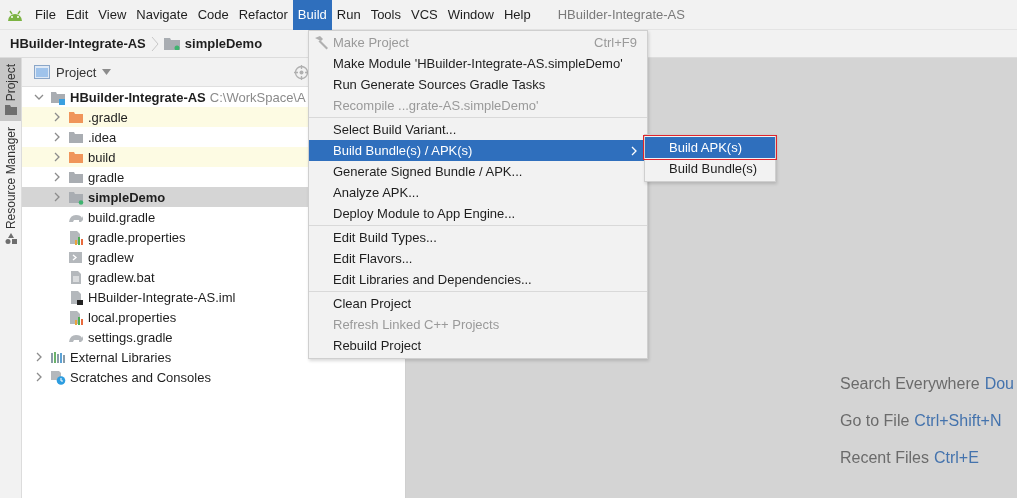  Describe the element at coordinates (122, 217) in the screenshot. I see `tree-item-label: build.gradle` at that location.